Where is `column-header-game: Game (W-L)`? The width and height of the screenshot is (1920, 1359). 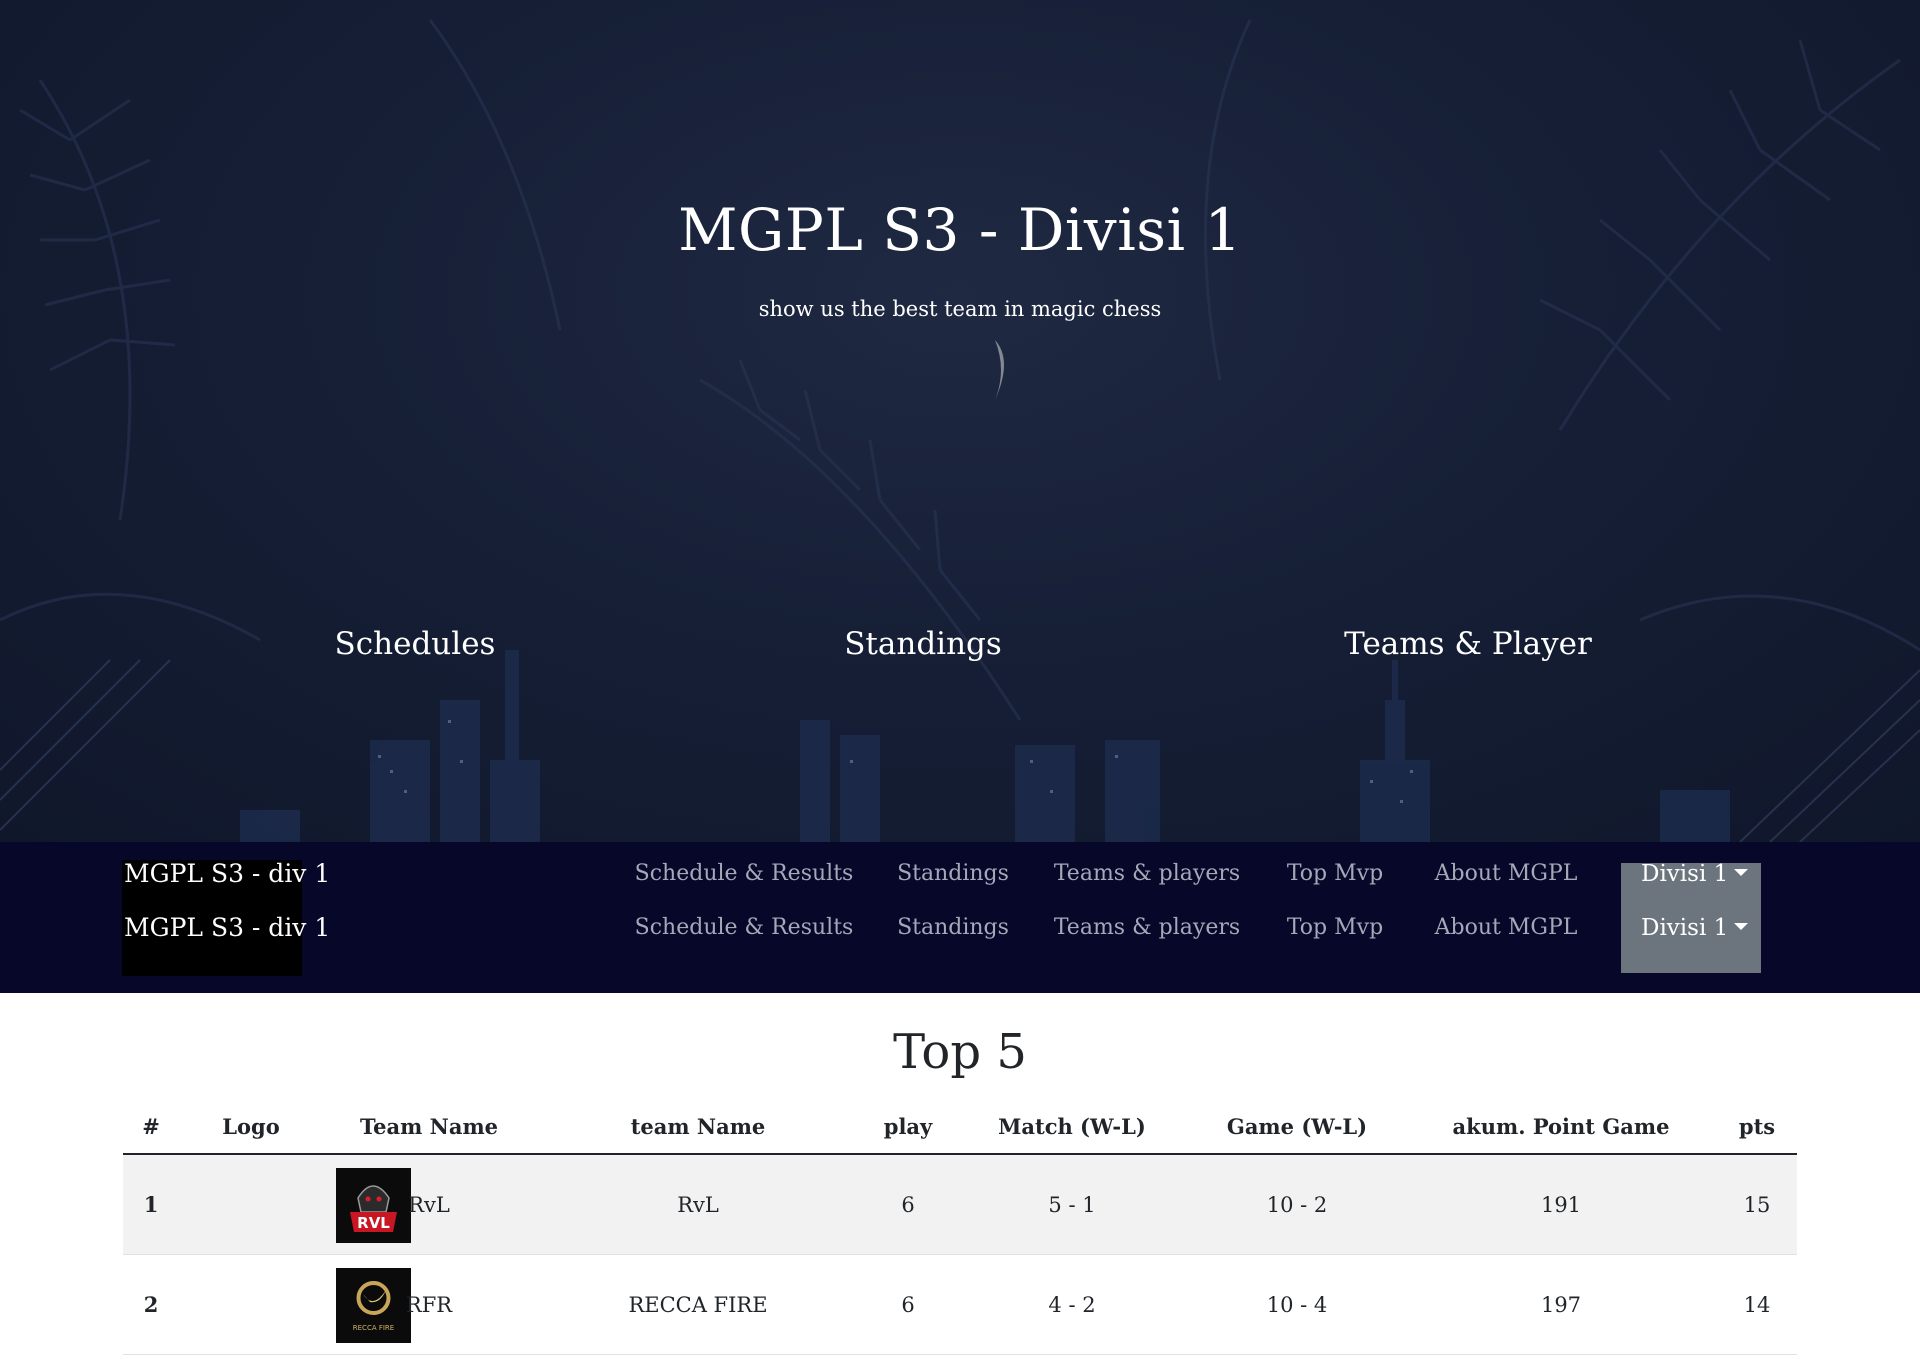 column-header-game: Game (W-L) is located at coordinates (1297, 1126).